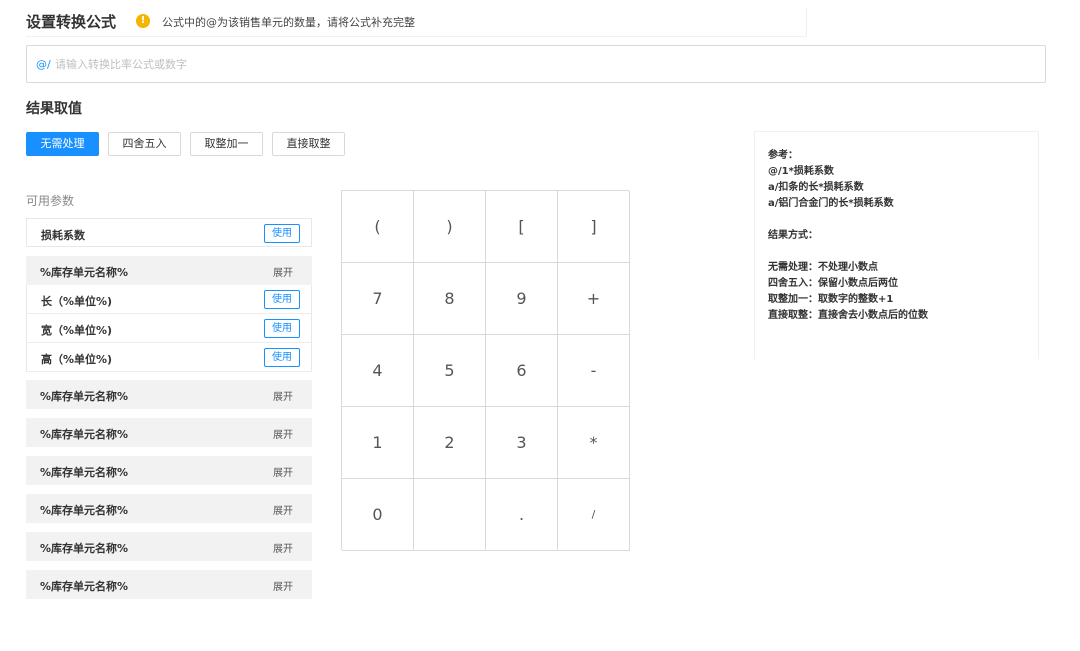  I want to click on key-7: 7, so click(378, 299).